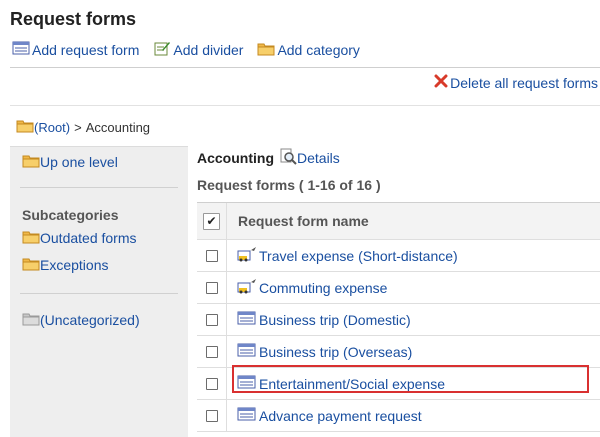  I want to click on column-header-name: Request form name, so click(303, 221).